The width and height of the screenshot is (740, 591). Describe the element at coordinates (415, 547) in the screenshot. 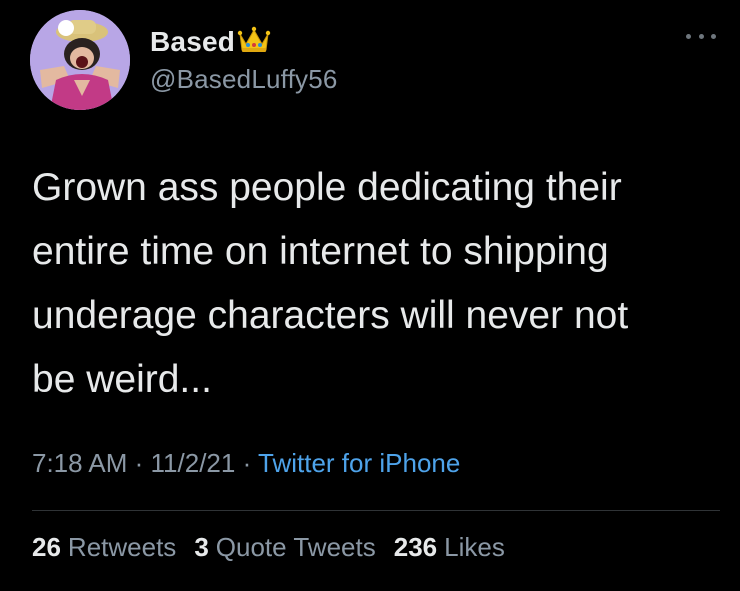

I see `likes-count: 236` at that location.